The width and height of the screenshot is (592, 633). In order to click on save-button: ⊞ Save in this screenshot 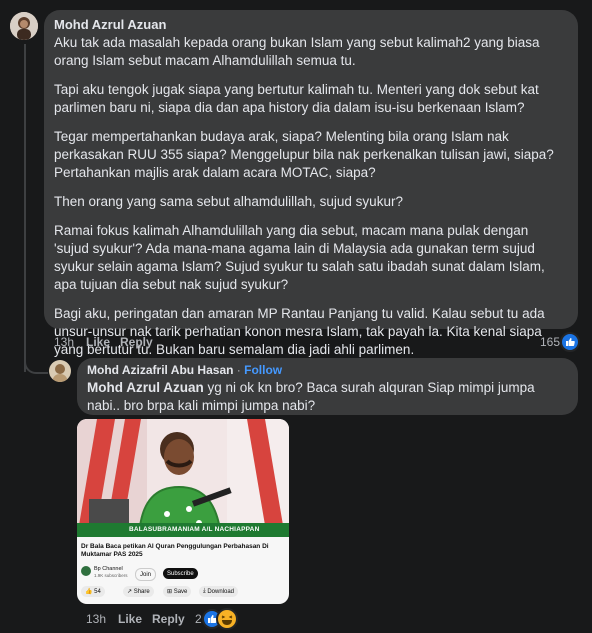, I will do `click(177, 591)`.